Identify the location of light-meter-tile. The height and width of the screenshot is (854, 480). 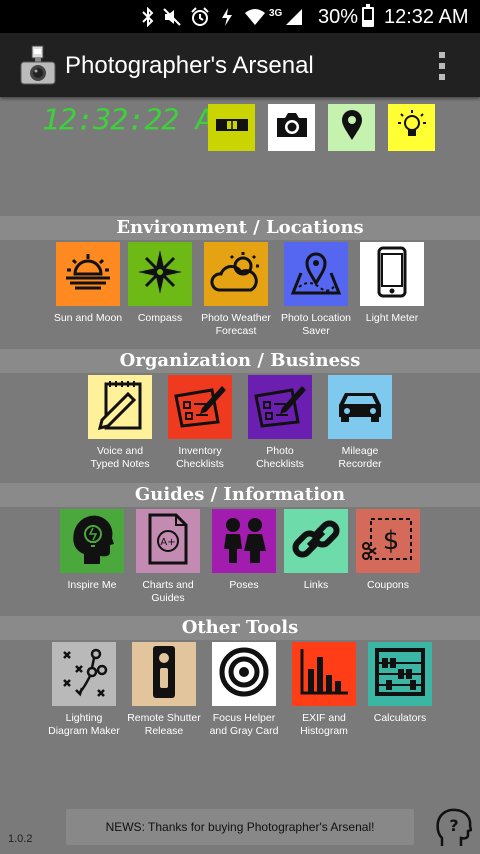
(392, 274).